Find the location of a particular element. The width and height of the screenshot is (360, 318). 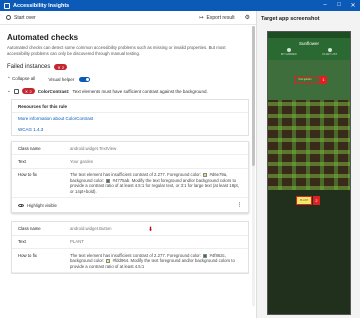

start-over-button: Start over is located at coordinates (21, 18).